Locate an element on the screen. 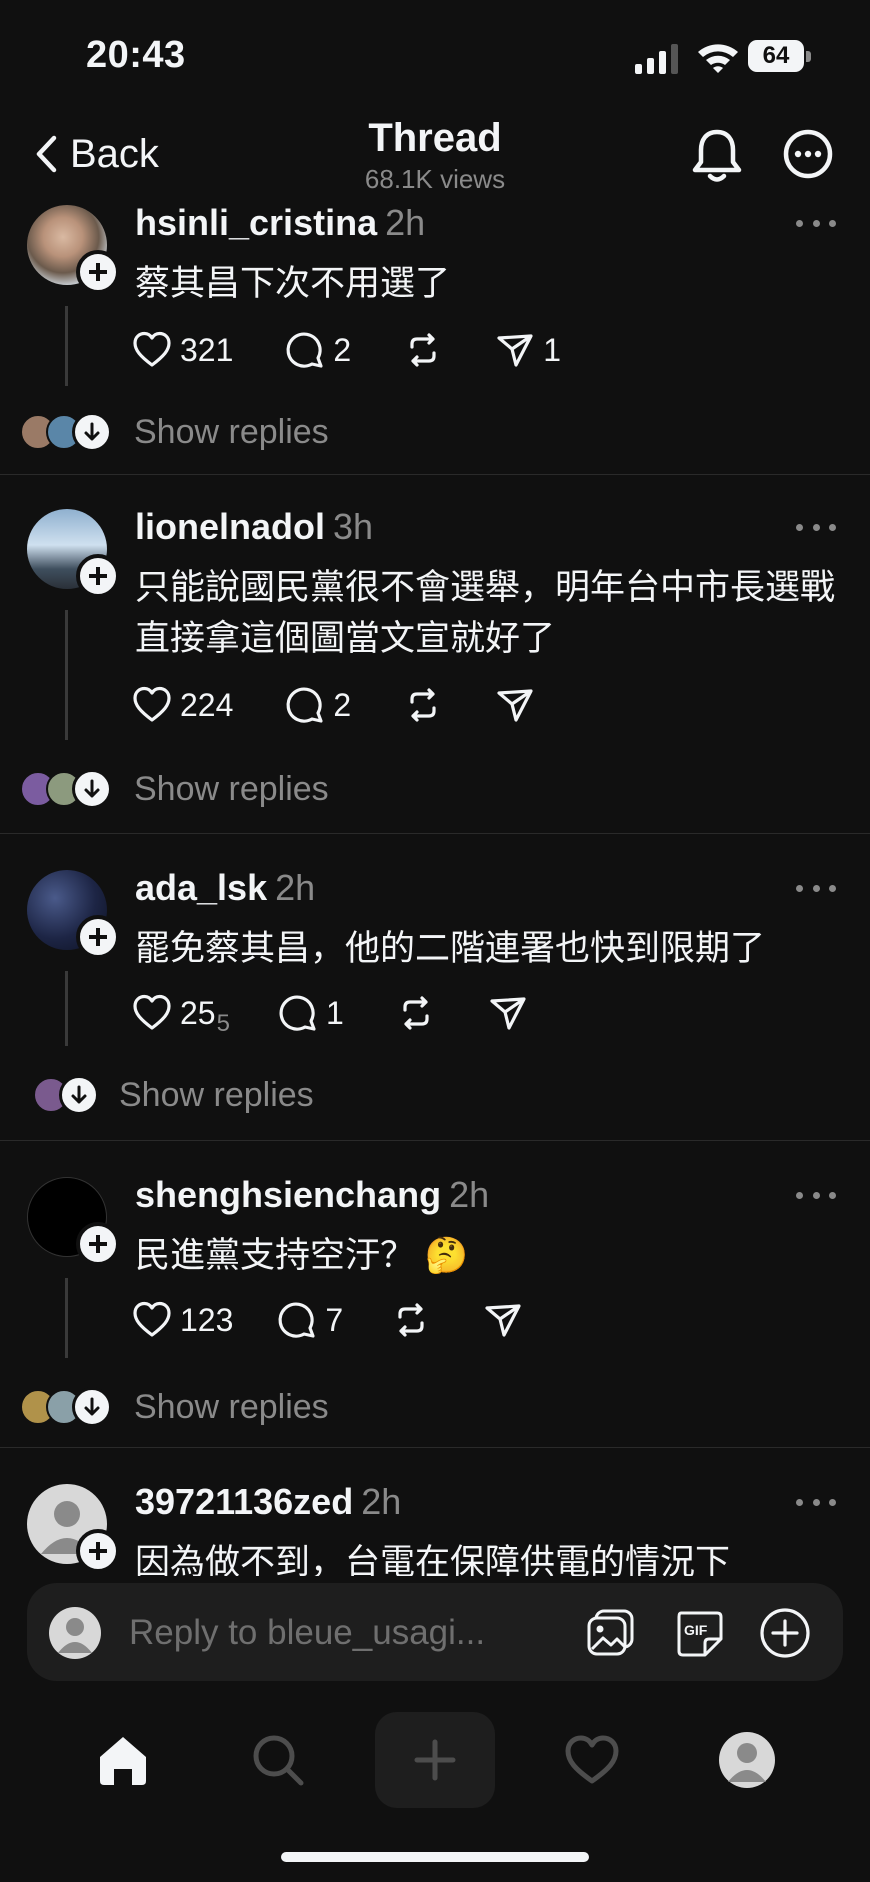 Image resolution: width=870 pixels, height=1882 pixels. tab-create is located at coordinates (435, 1760).